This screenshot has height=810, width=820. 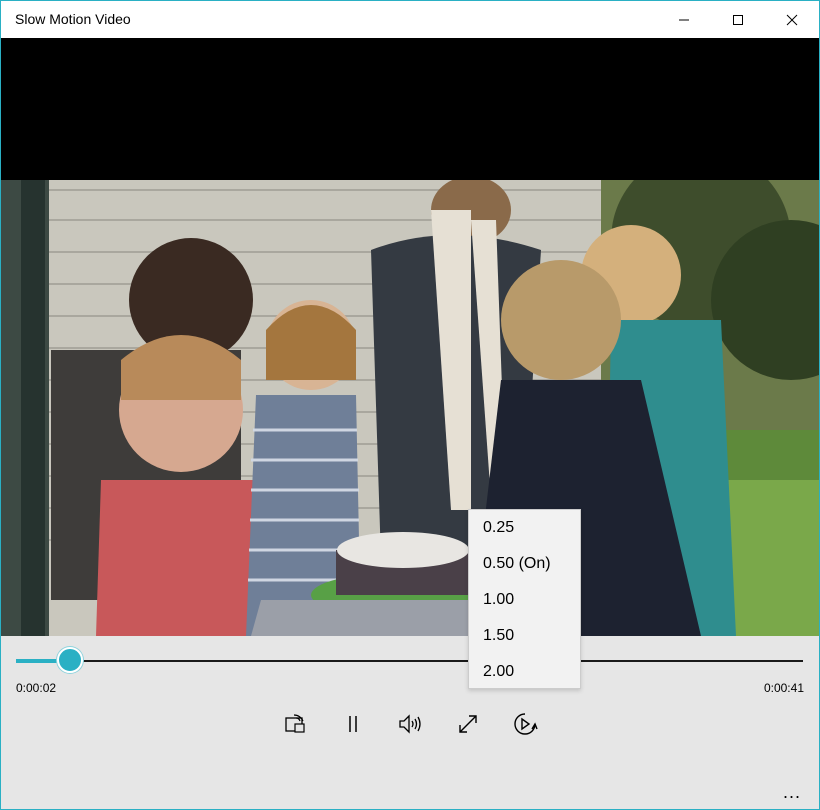 I want to click on playback-controls, so click(x=410, y=724).